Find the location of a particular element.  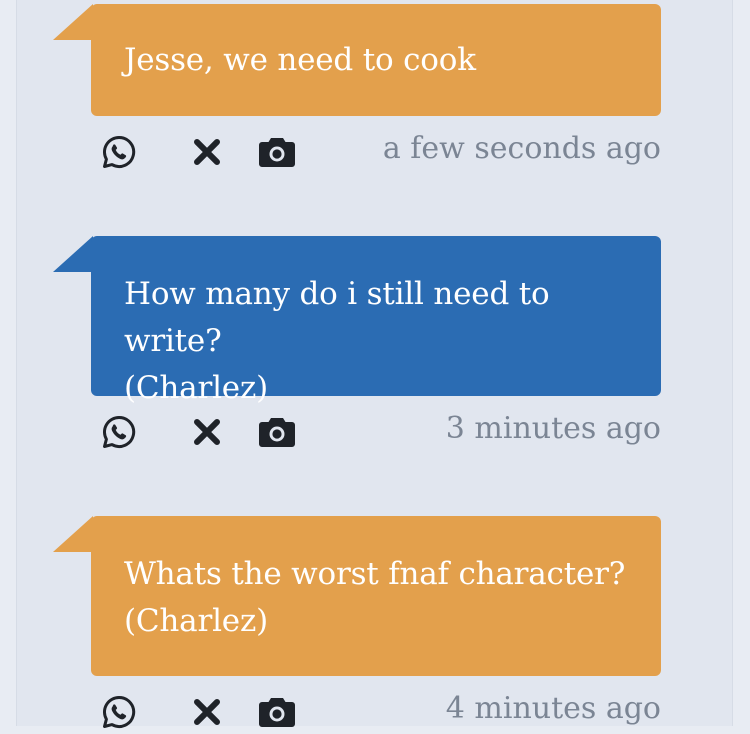

message-timestamp: 4 minutes ago is located at coordinates (553, 708).